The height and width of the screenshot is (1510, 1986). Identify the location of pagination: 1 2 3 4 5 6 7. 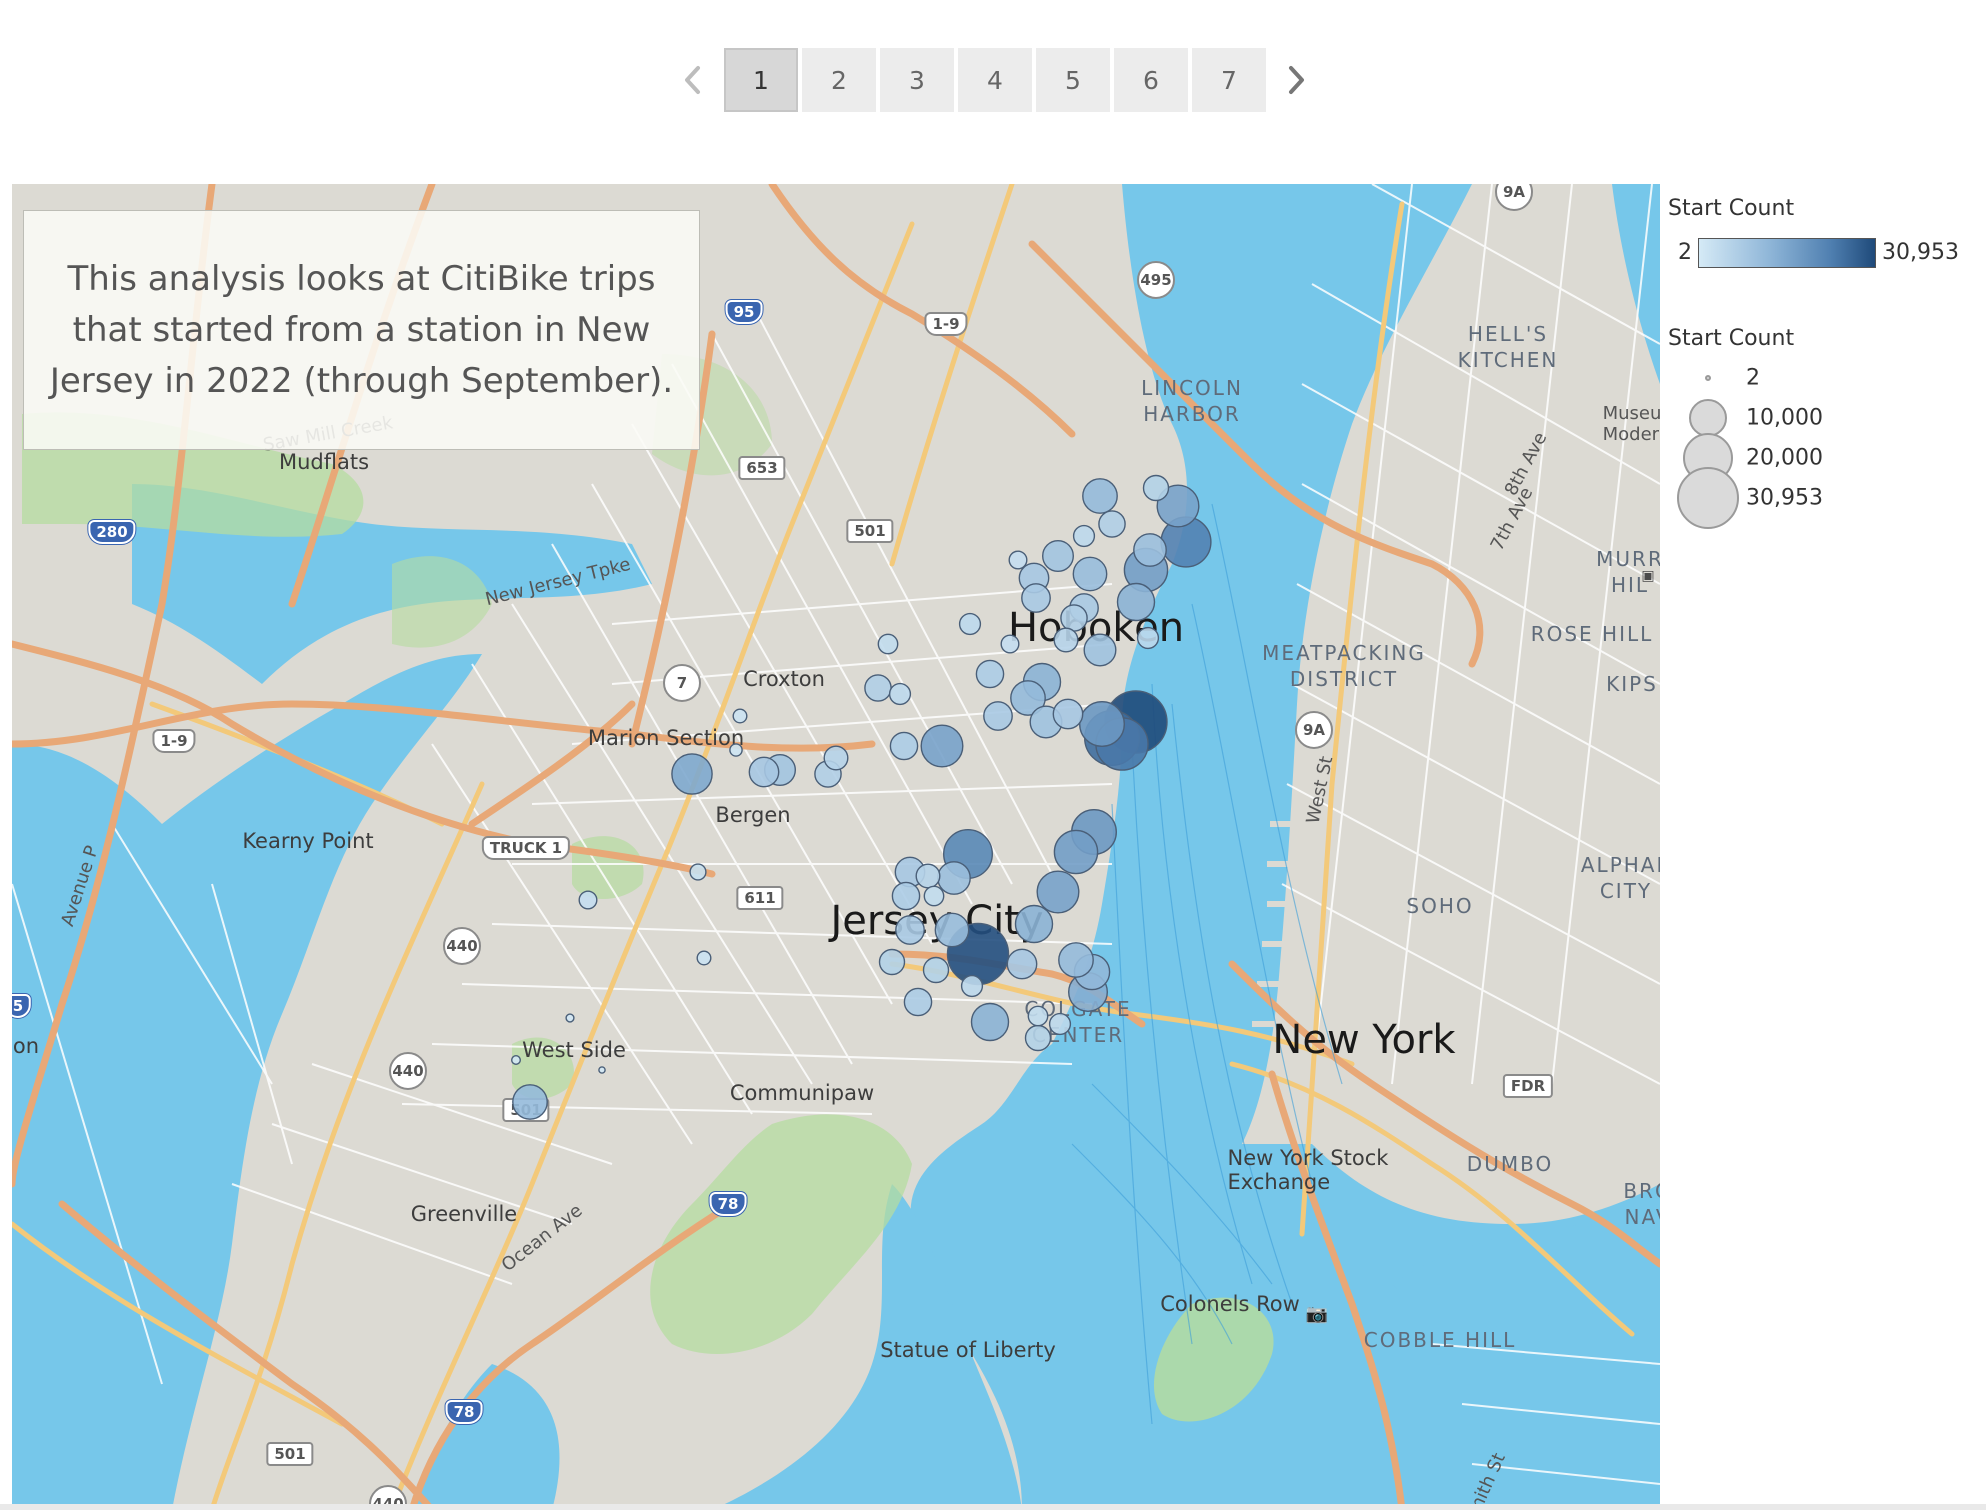
(993, 80).